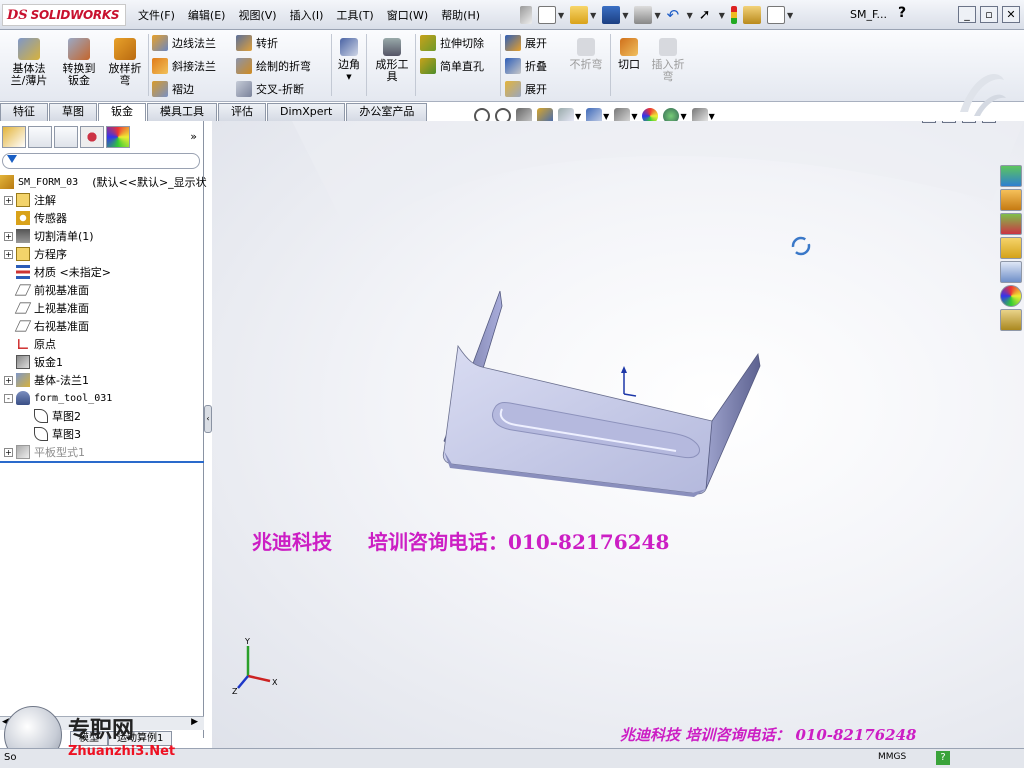  What do you see at coordinates (257, 43) in the screenshot?
I see `jog-button: 转折` at bounding box center [257, 43].